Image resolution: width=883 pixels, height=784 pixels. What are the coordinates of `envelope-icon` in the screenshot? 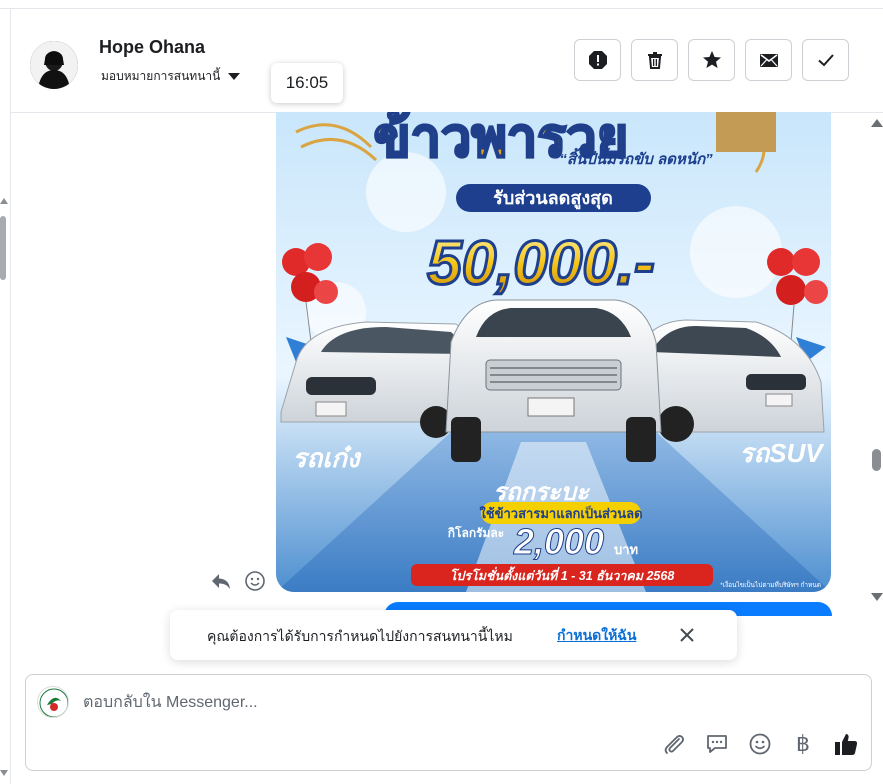 It's located at (768, 60).